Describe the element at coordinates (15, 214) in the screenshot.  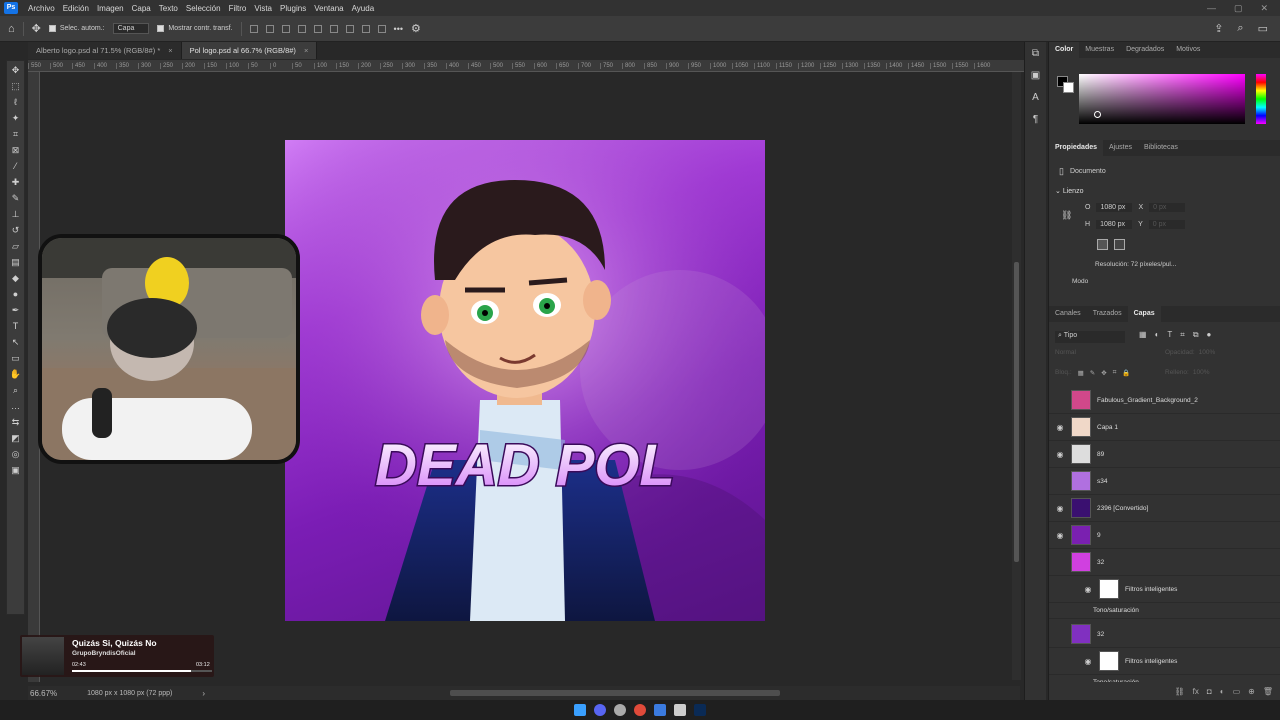
I see `clone-stamp-icon: ⊥` at that location.